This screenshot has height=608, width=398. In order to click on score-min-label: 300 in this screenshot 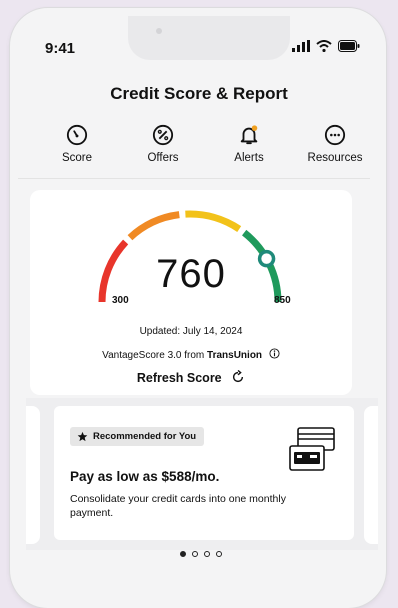, I will do `click(120, 300)`.